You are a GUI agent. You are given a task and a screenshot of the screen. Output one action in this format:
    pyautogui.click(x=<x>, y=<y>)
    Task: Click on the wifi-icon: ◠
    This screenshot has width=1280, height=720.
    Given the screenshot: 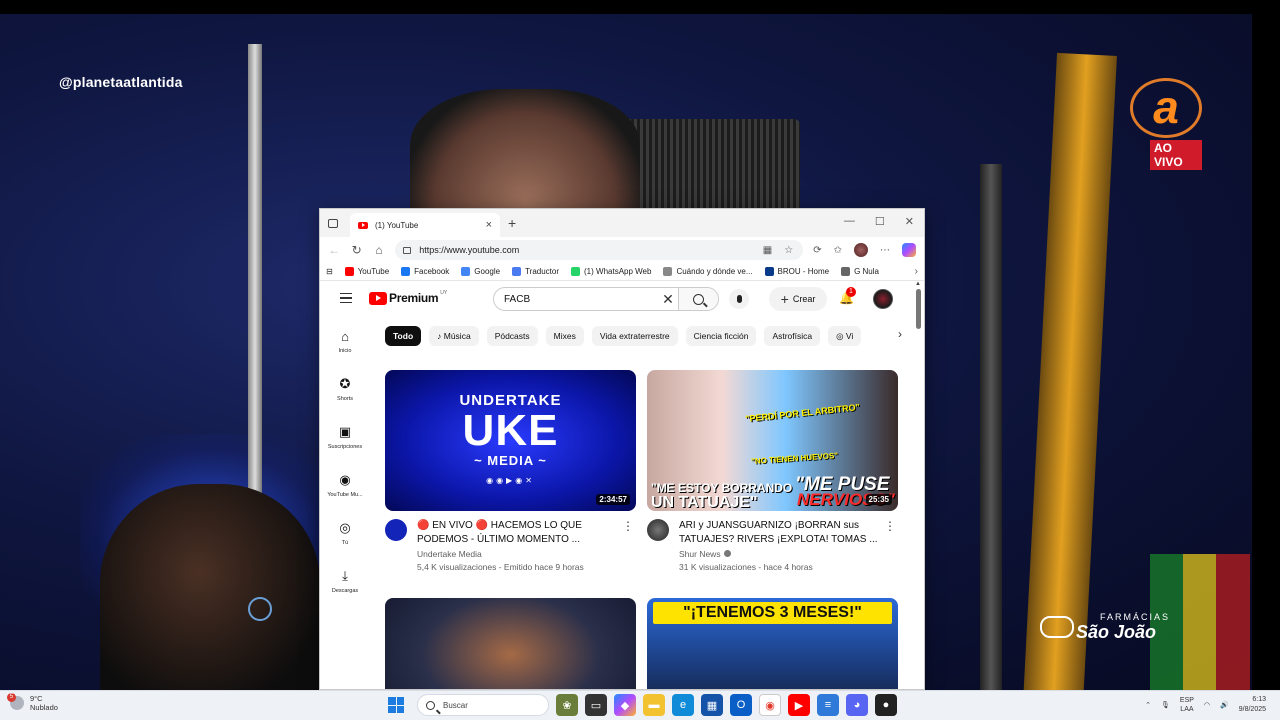 What is the action you would take?
    pyautogui.click(x=1207, y=705)
    